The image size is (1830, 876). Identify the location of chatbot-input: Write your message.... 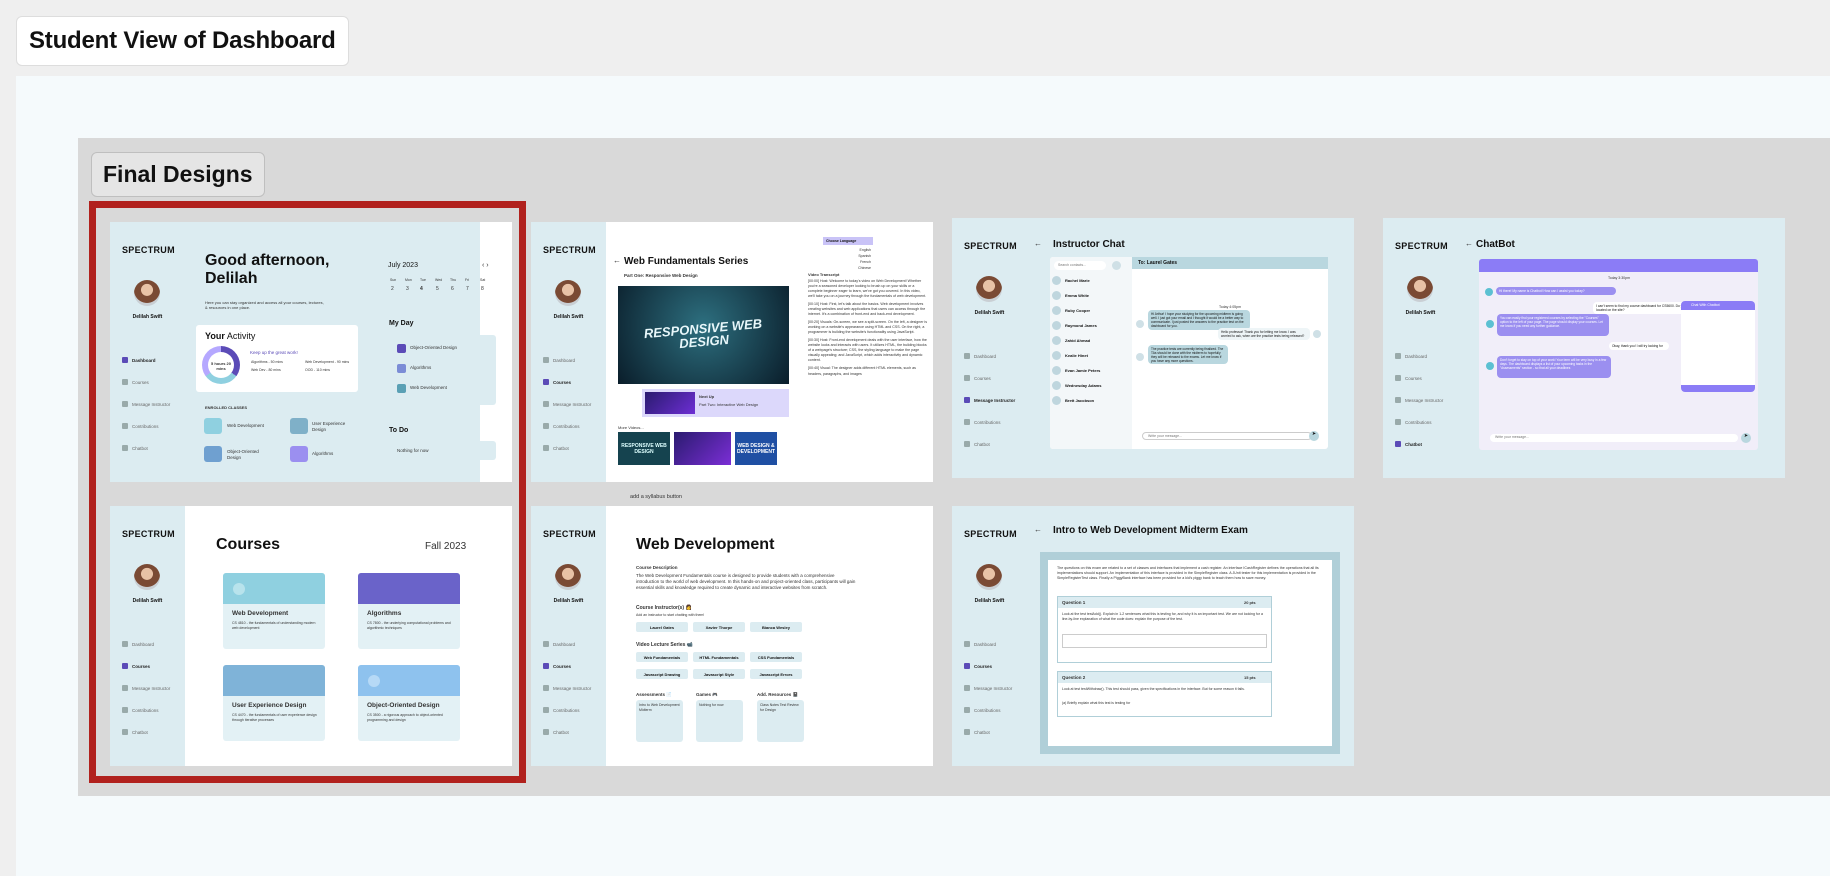
(1614, 438).